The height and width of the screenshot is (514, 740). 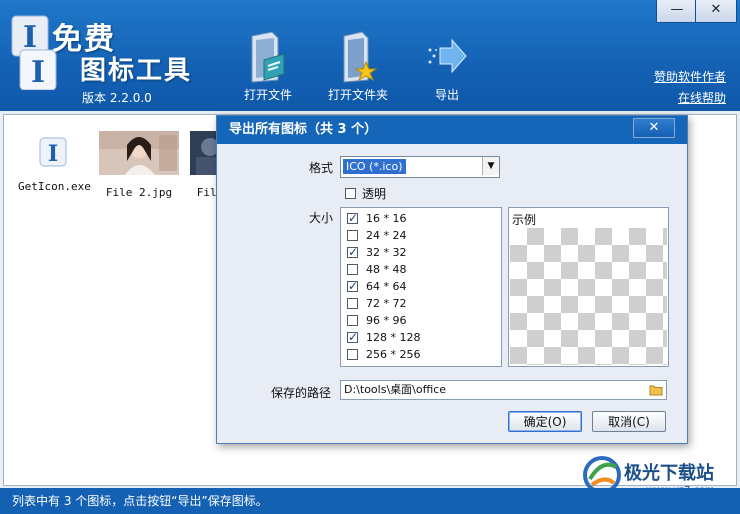 What do you see at coordinates (374, 166) in the screenshot?
I see `format-selected-value: ICO (*.ico)` at bounding box center [374, 166].